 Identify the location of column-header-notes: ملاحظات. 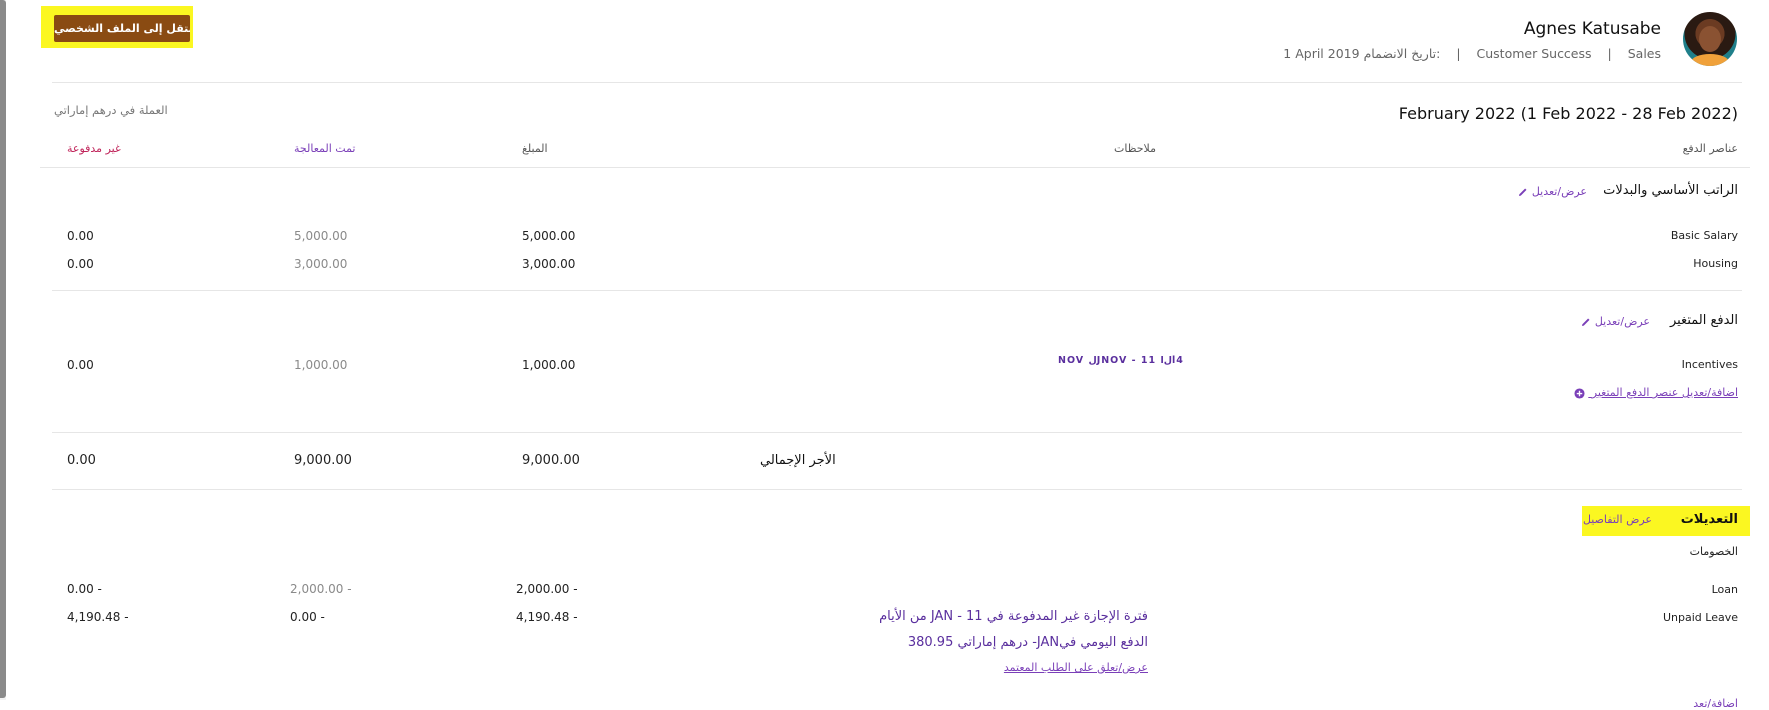
(1135, 148).